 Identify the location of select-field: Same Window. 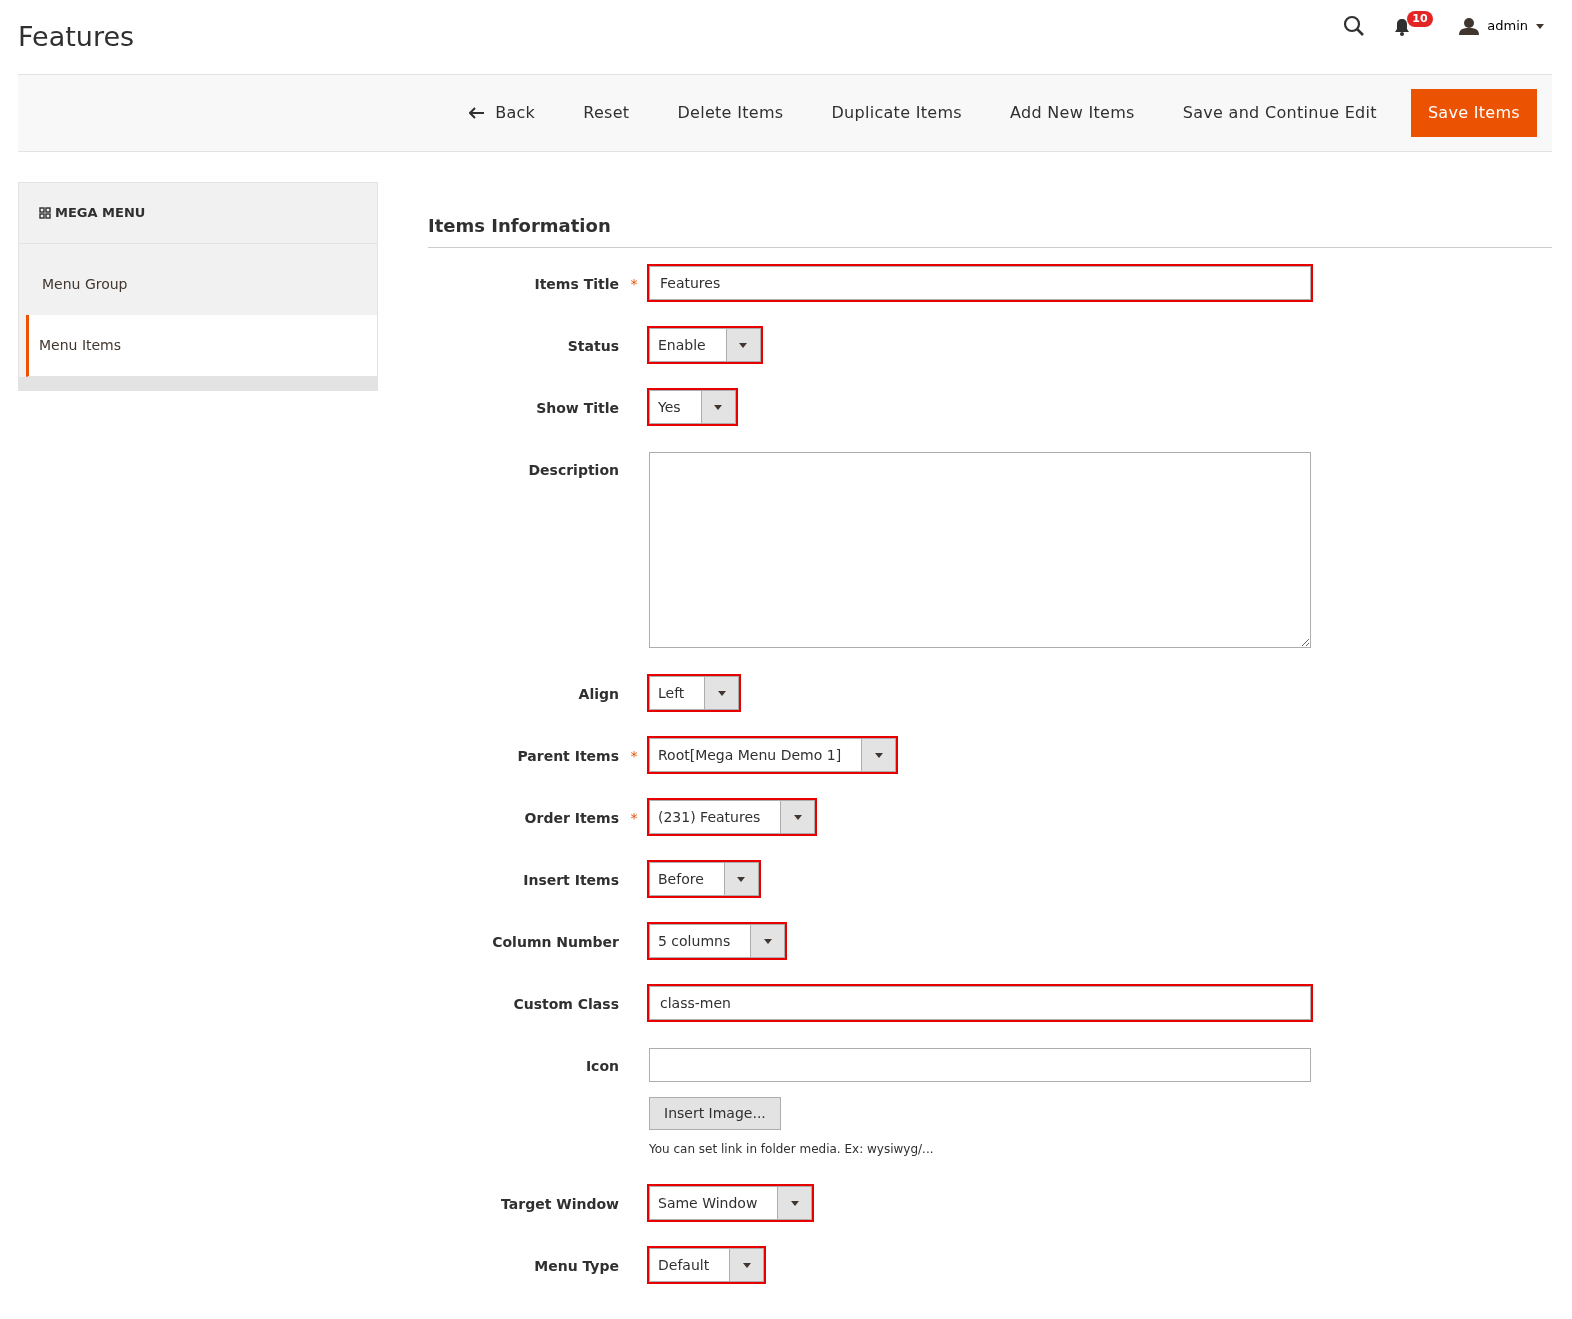
(731, 1203).